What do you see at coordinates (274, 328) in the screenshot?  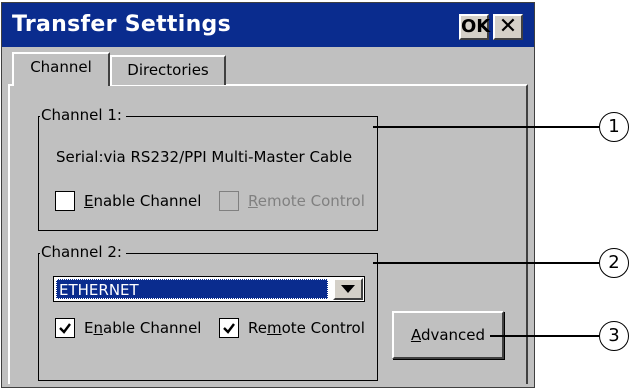 I see `mnemonic-letter: m` at bounding box center [274, 328].